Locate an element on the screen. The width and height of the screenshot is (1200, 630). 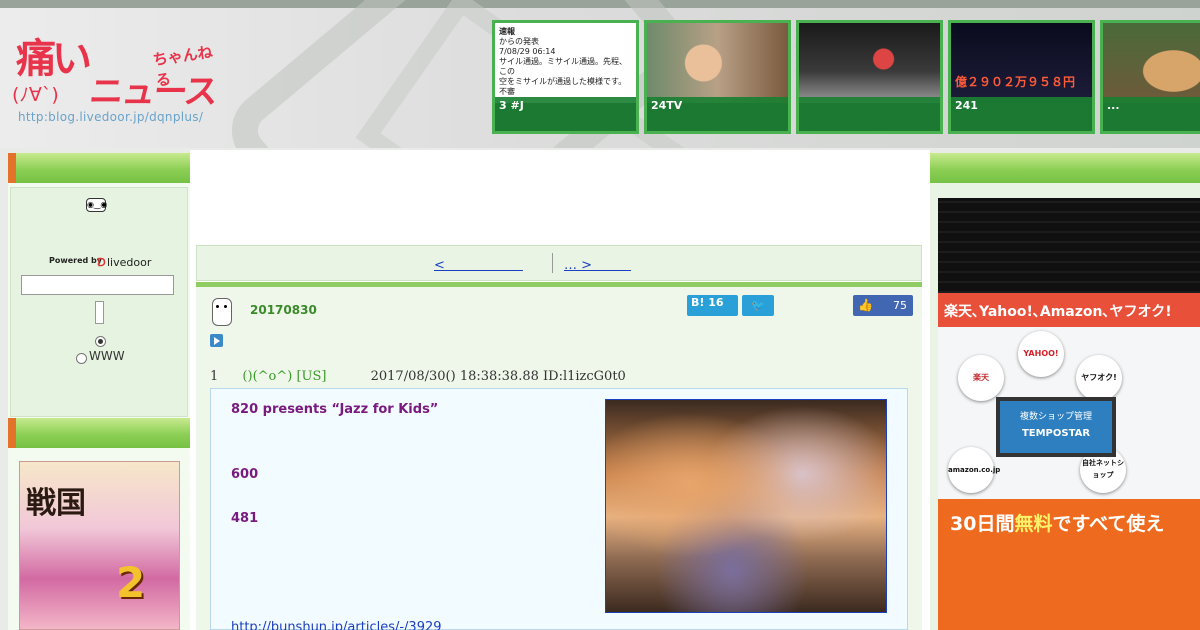
ad-screen-title: 複数ショップ管理 is located at coordinates (1055, 417).